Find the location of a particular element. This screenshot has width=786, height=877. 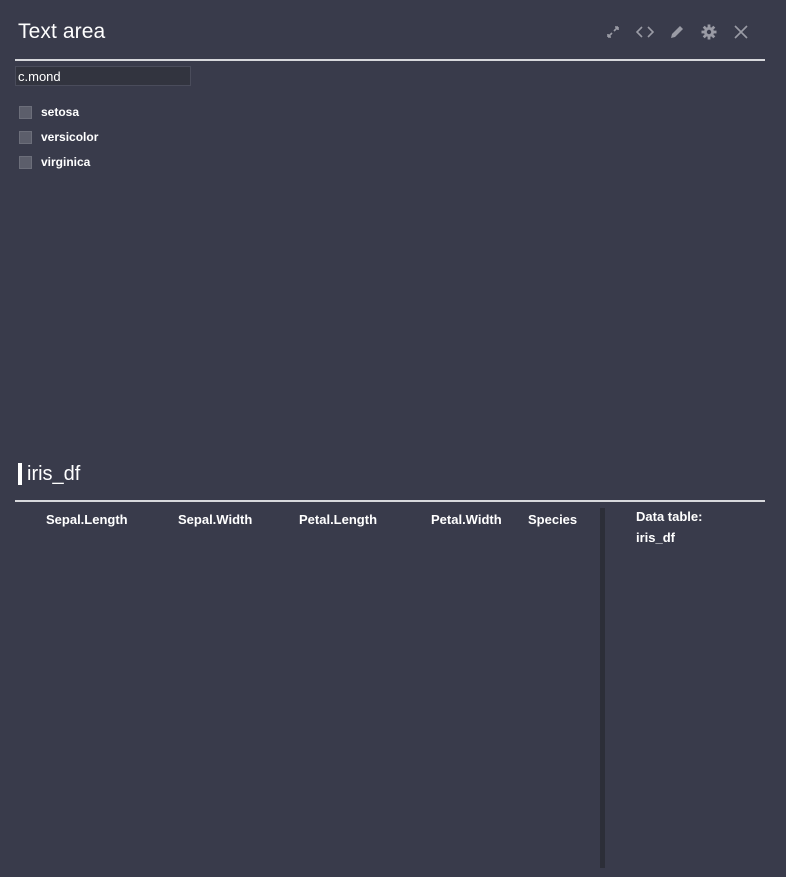

code-brackets-icon is located at coordinates (645, 32).